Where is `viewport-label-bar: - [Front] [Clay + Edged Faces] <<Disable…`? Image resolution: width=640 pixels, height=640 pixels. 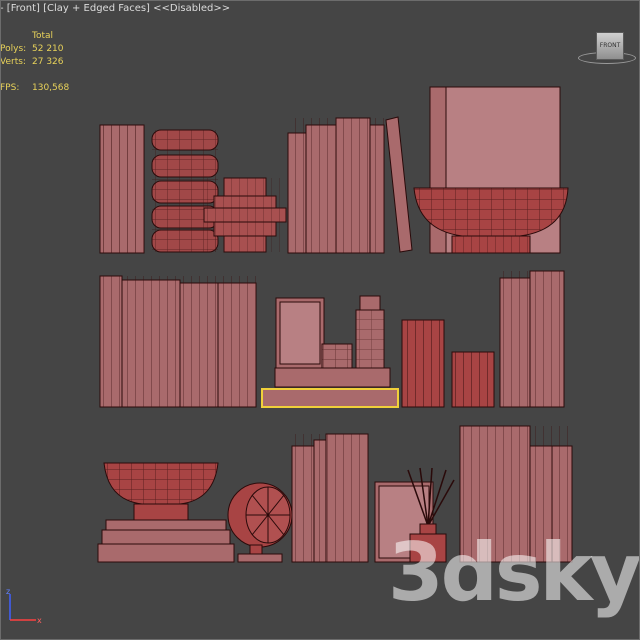
viewport-label-bar: - [Front] [Clay + Edged Faces] <<Disable… is located at coordinates (115, 8).